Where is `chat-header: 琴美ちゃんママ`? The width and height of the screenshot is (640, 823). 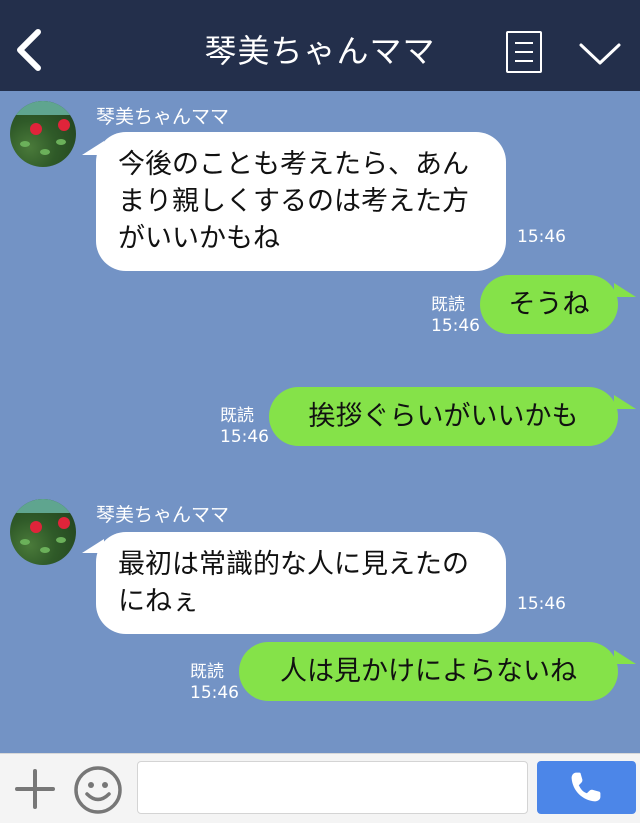
chat-header: 琴美ちゃんママ is located at coordinates (320, 45).